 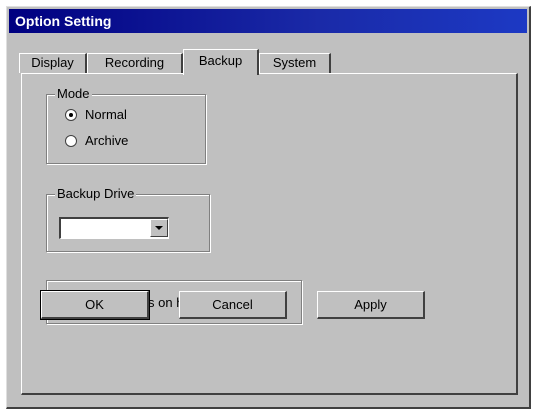 I want to click on cancel-button: Cancel, so click(x=233, y=305).